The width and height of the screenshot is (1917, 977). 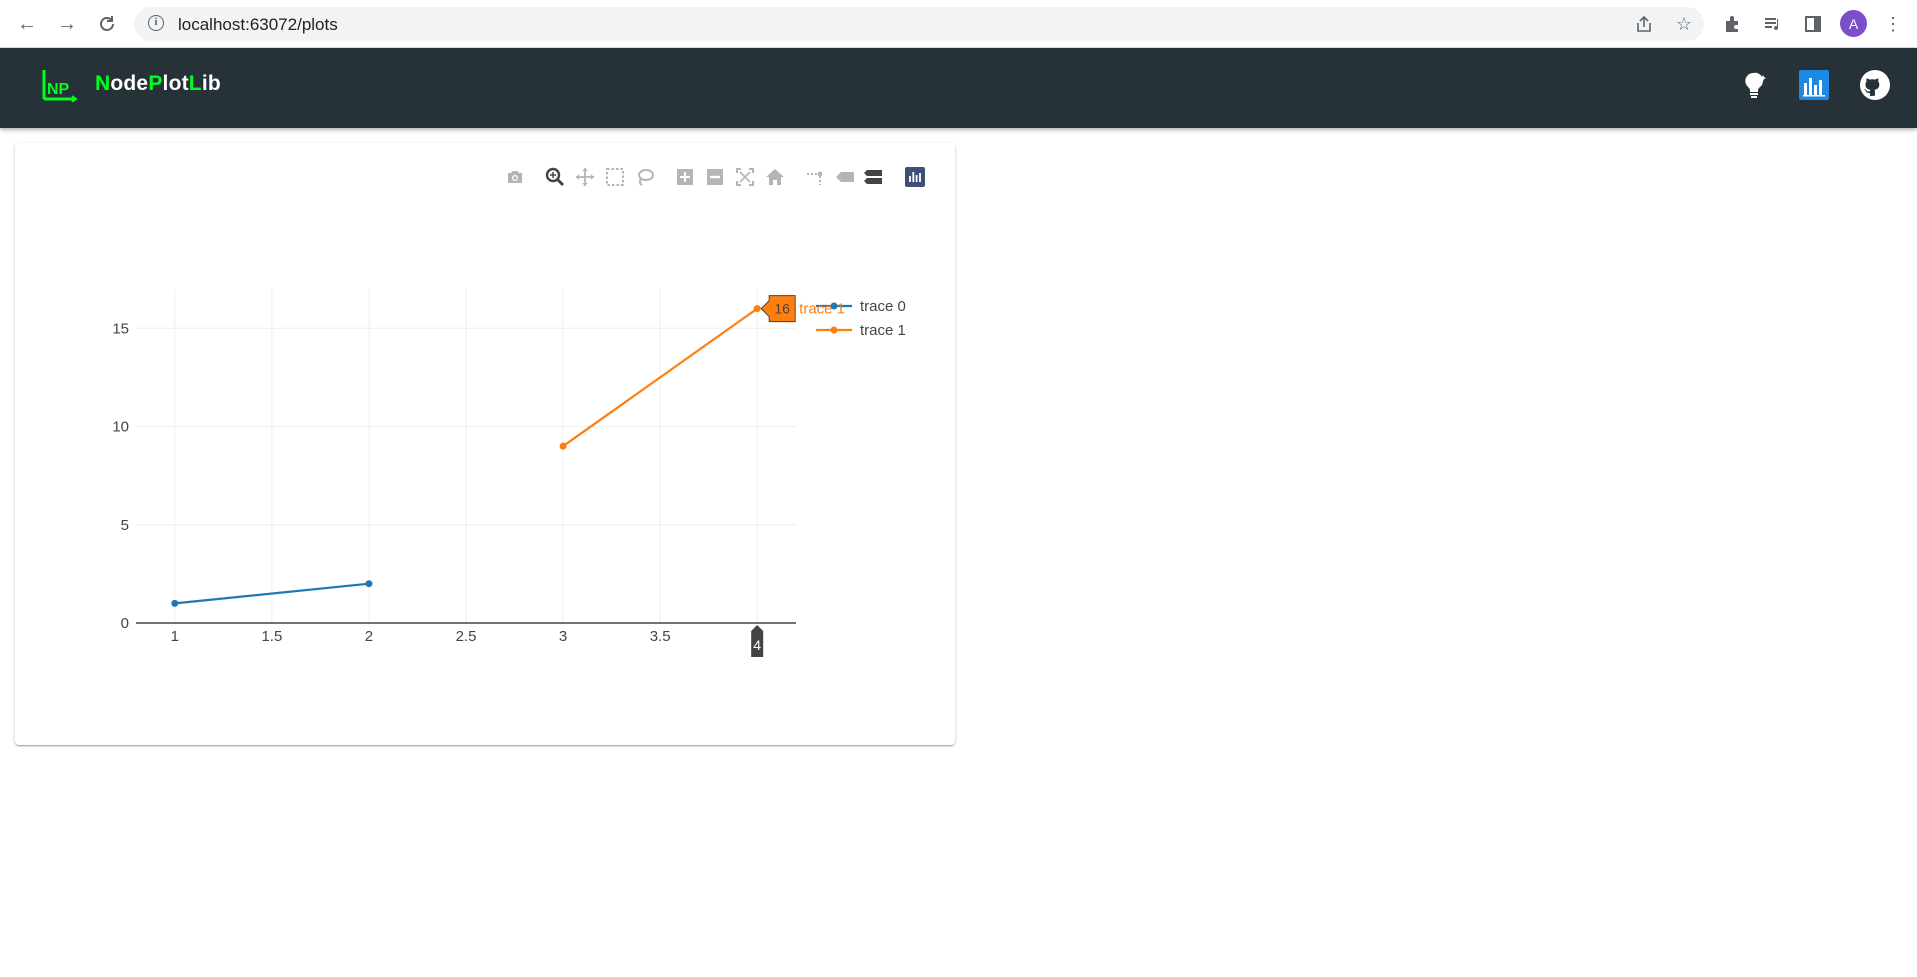 What do you see at coordinates (125, 623) in the screenshot?
I see `y-tick-label: 0` at bounding box center [125, 623].